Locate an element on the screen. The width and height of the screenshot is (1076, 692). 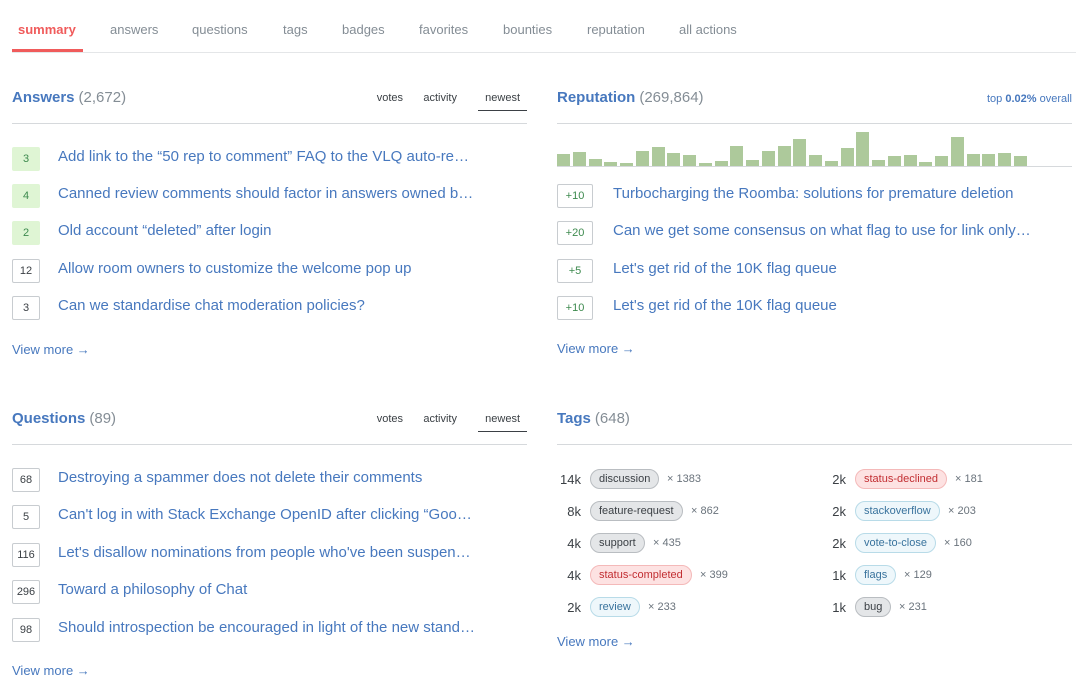
answer-score: 4 is located at coordinates (26, 196).